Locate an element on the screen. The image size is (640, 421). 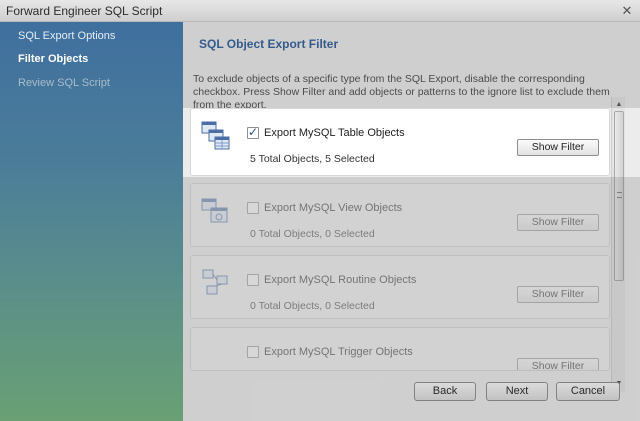
routine-objects-icon is located at coordinates (215, 282).